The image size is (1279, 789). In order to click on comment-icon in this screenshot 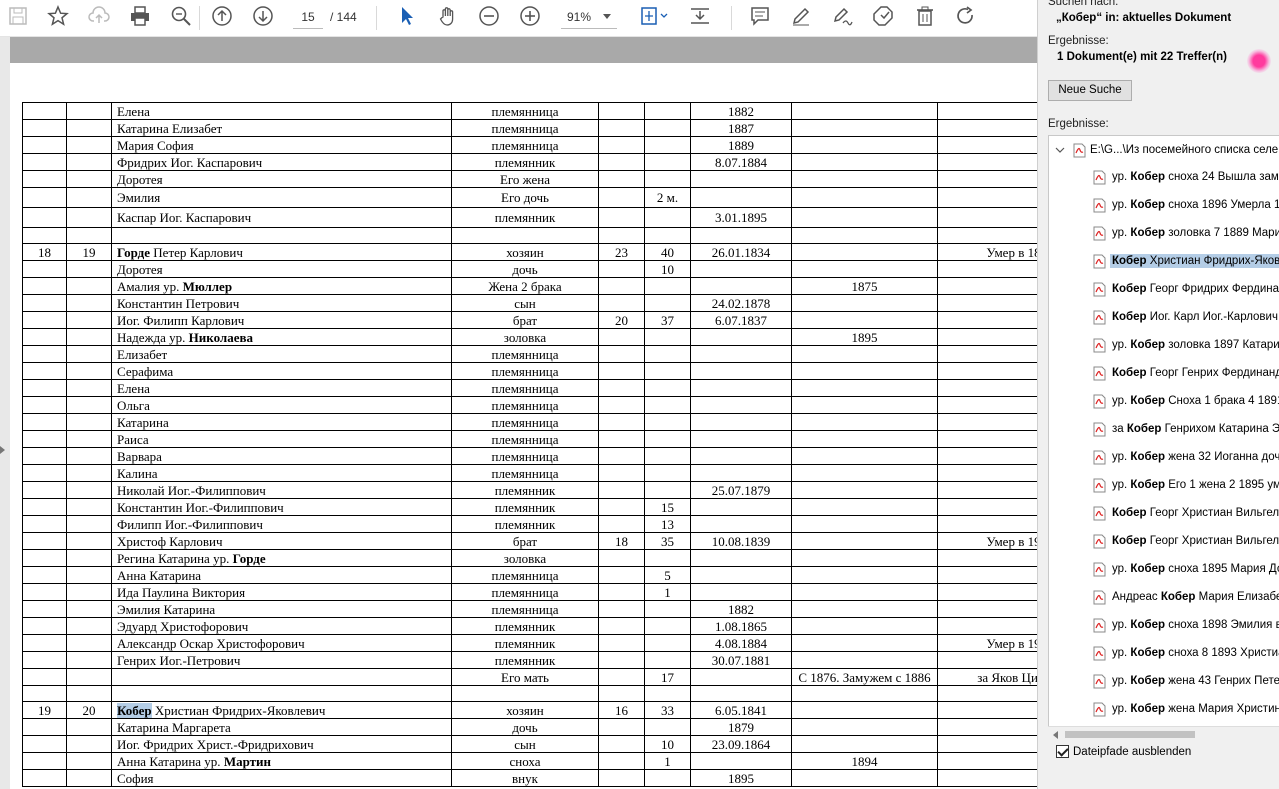, I will do `click(760, 16)`.